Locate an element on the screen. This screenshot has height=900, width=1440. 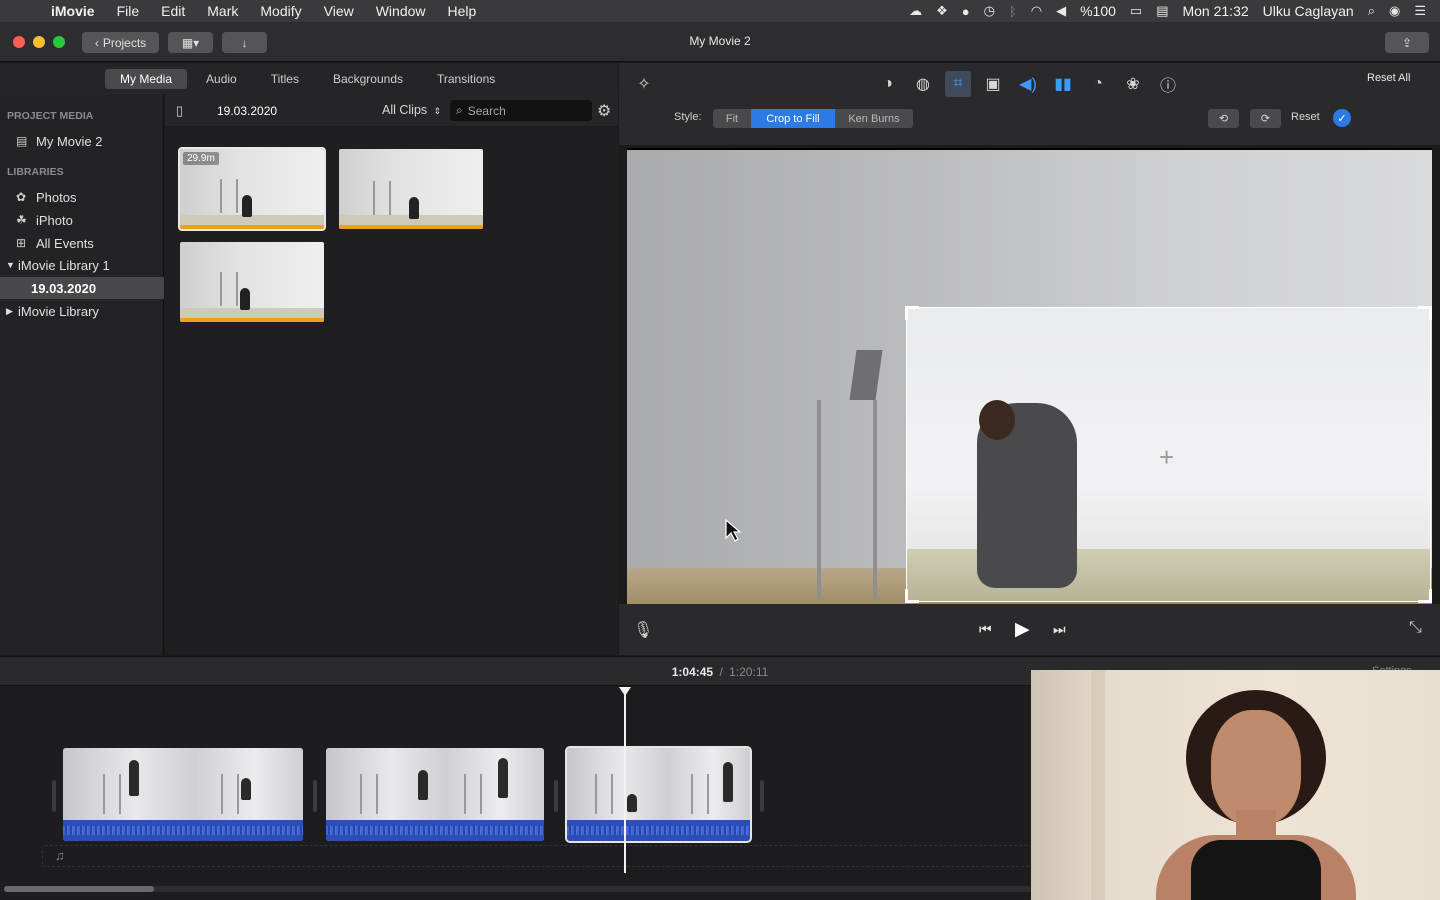
volume-icon: ◀) is located at coordinates (1028, 84).